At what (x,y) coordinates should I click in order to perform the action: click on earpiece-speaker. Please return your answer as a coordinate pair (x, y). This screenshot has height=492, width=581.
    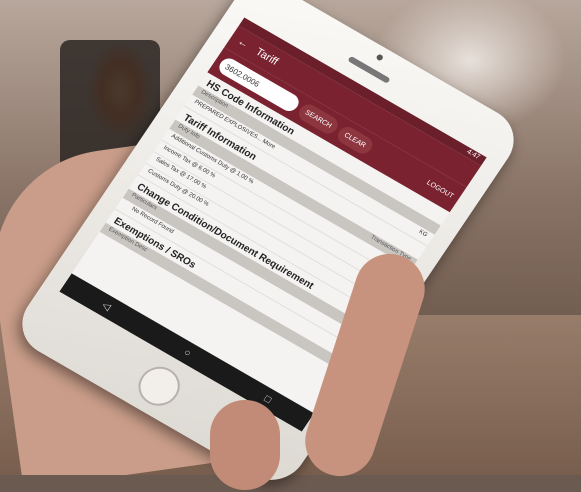
    Looking at the image, I should click on (369, 69).